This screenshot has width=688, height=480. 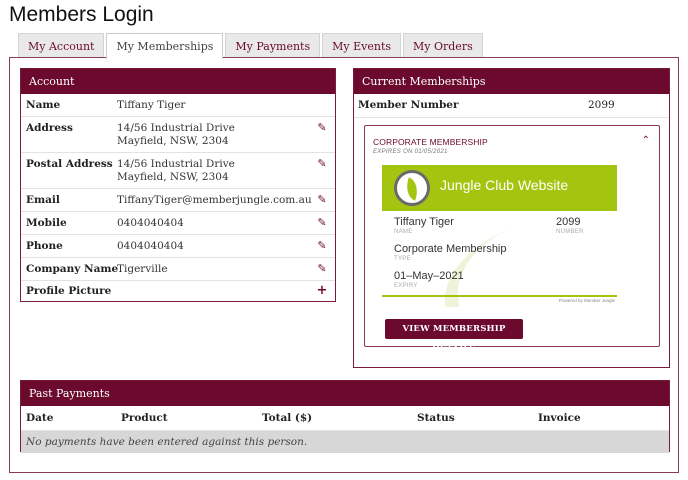 What do you see at coordinates (165, 46) in the screenshot?
I see `tab-my-memberships: My Memberships` at bounding box center [165, 46].